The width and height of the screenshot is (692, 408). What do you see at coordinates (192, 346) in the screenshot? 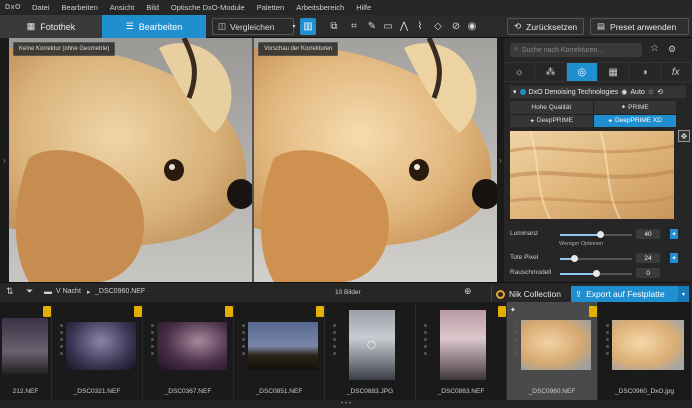
I see `thumbnail-image` at bounding box center [192, 346].